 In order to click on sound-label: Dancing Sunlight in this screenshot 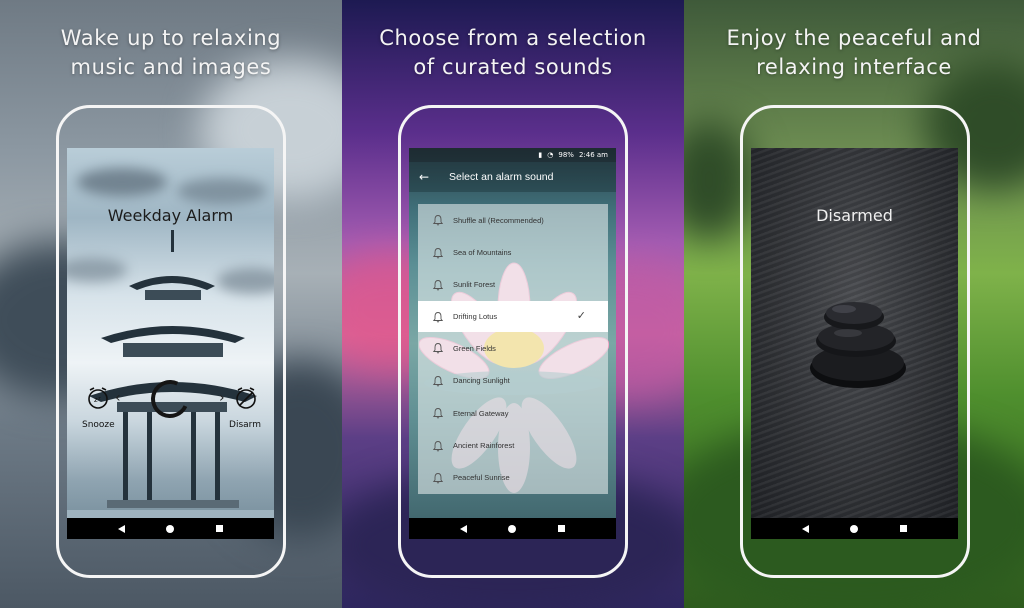, I will do `click(481, 381)`.